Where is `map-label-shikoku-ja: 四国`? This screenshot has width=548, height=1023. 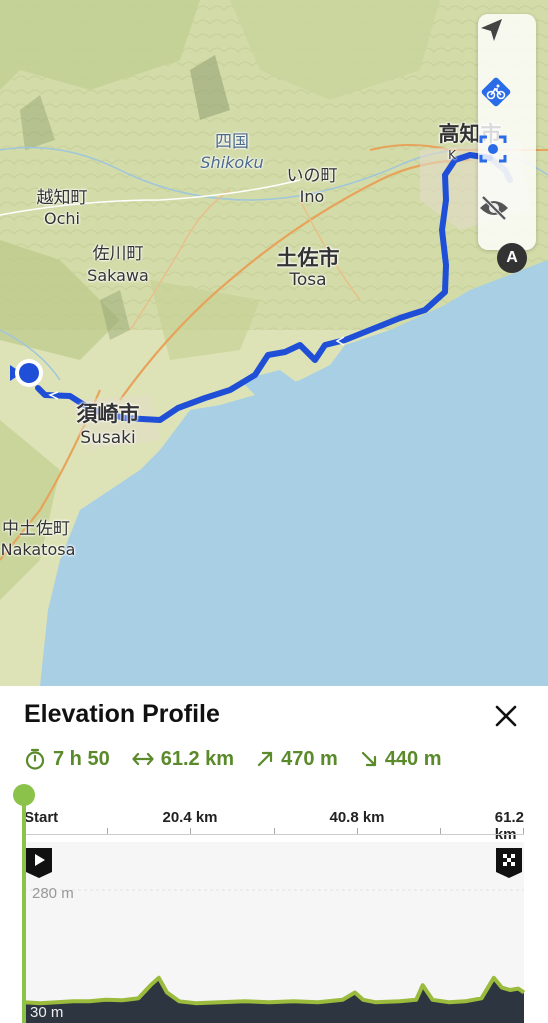 map-label-shikoku-ja: 四国 is located at coordinates (232, 142).